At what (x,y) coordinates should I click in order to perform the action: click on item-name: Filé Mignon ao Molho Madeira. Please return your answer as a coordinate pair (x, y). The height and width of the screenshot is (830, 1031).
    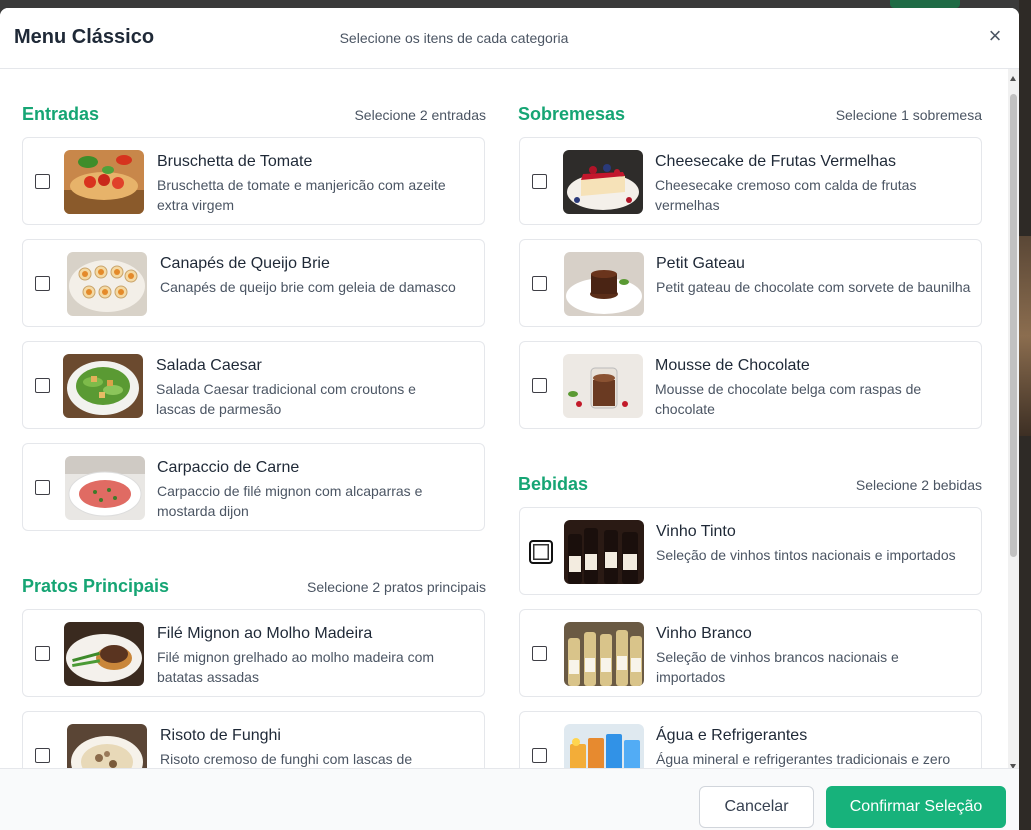
    Looking at the image, I should click on (265, 633).